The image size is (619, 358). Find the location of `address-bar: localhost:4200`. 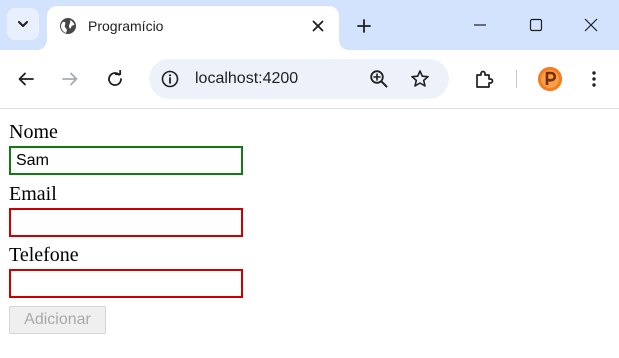

address-bar: localhost:4200 is located at coordinates (299, 79).